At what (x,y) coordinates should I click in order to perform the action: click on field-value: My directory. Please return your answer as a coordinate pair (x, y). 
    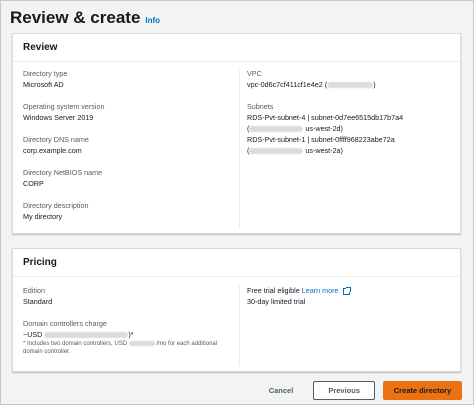
    Looking at the image, I should click on (43, 216).